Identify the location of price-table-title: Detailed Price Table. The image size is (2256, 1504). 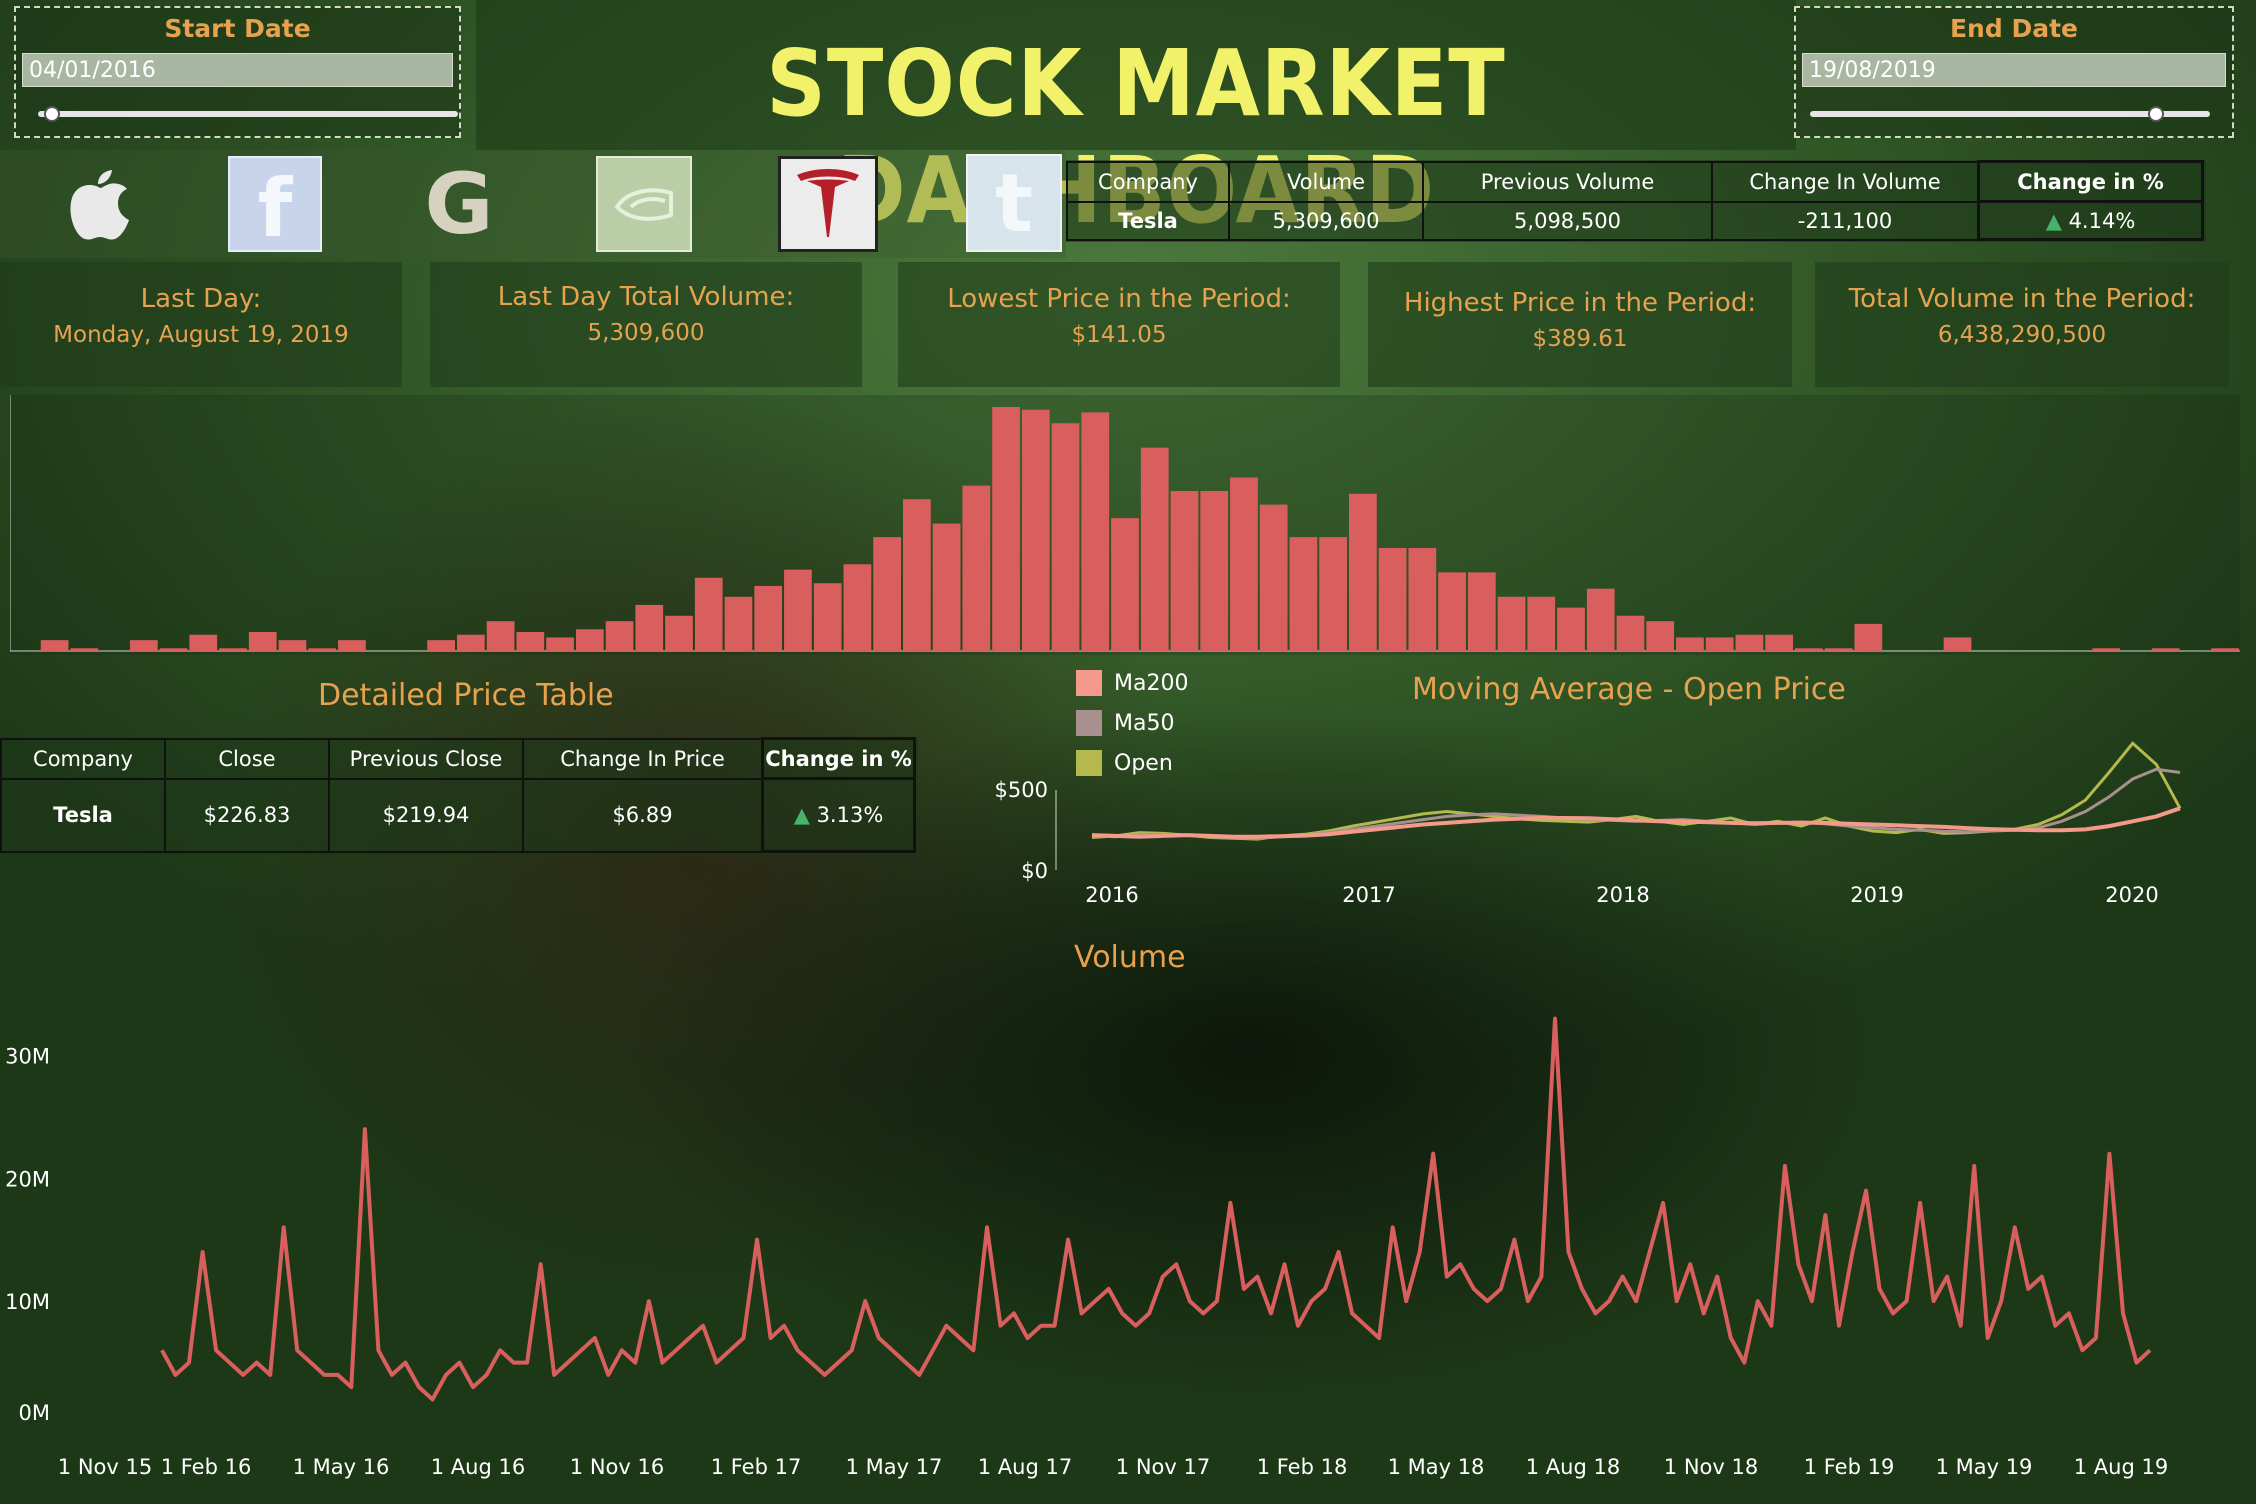
(466, 695).